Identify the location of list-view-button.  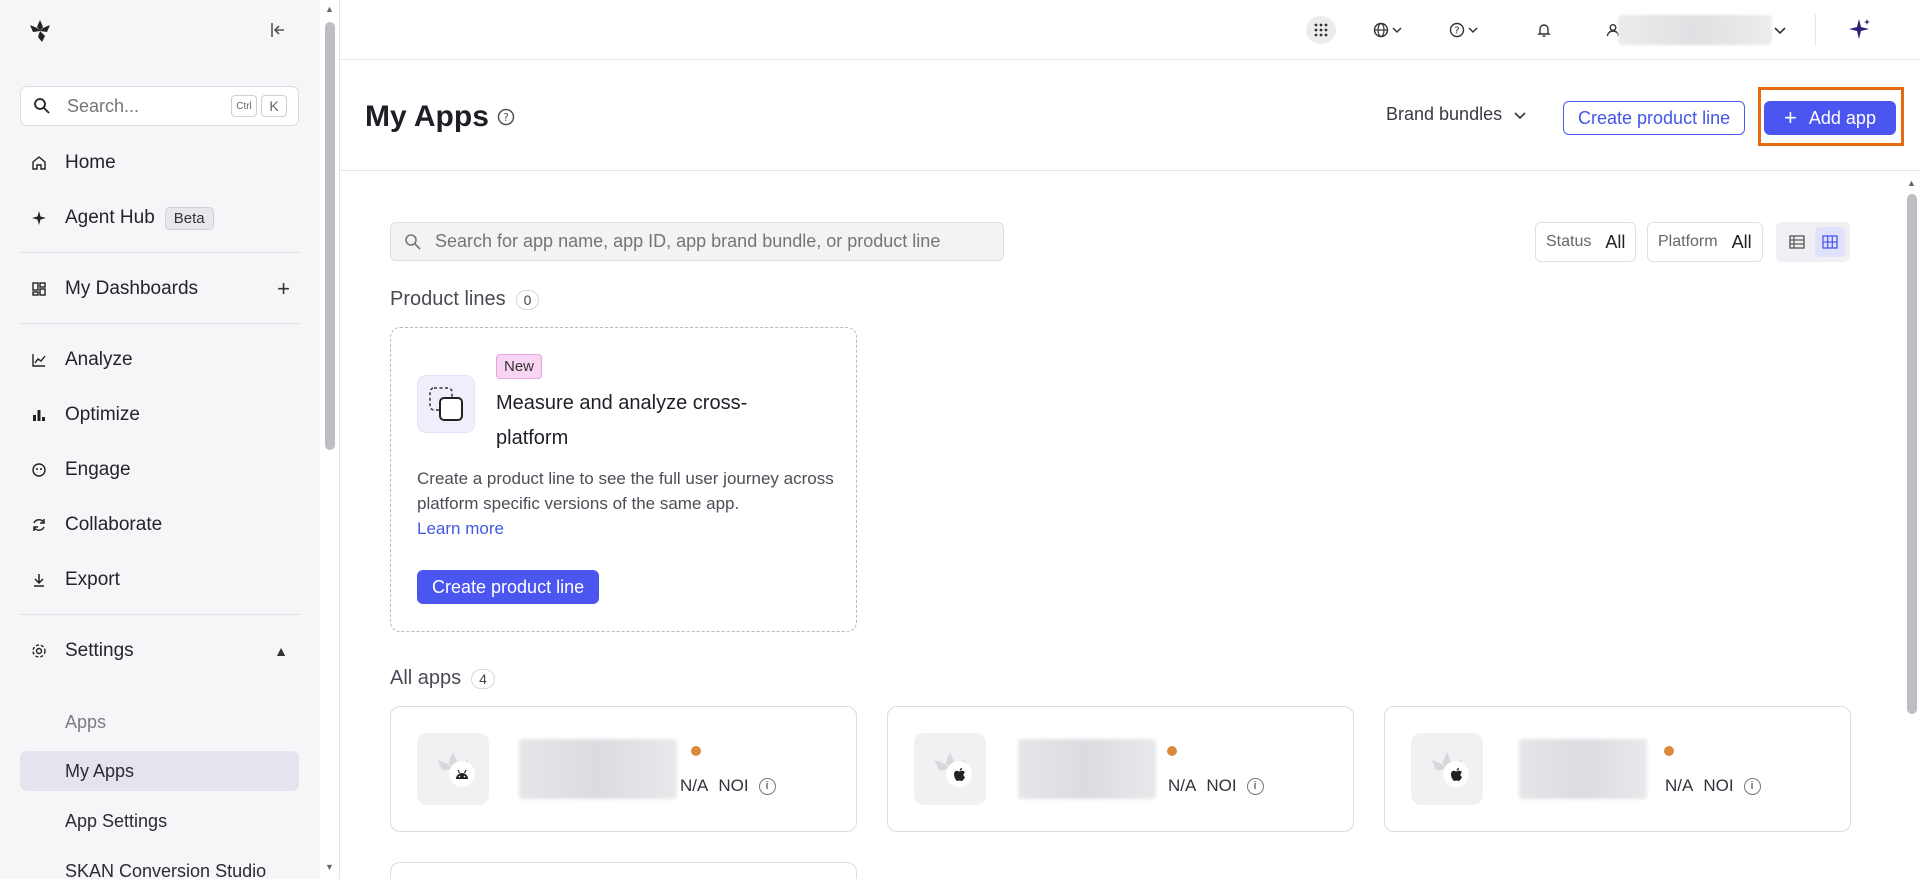
(1797, 242).